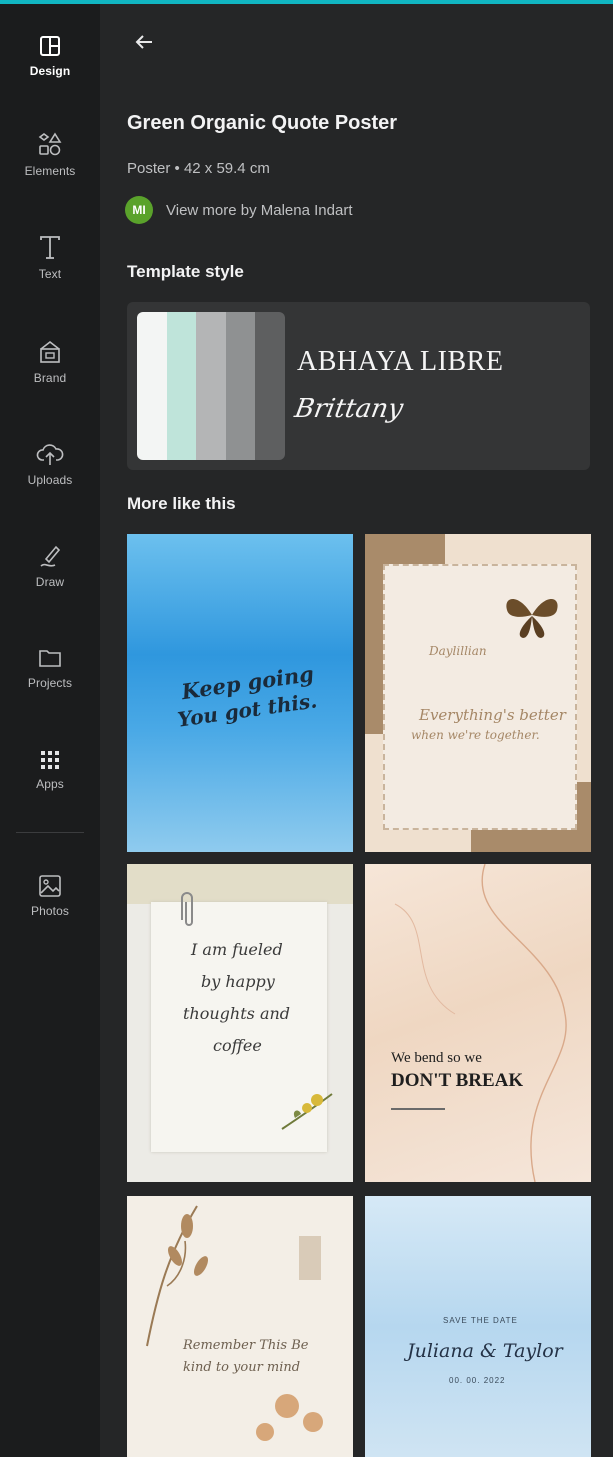 The height and width of the screenshot is (1457, 613). Describe the element at coordinates (457, 1080) in the screenshot. I see `thumbnail-text: DON'T BREAK` at that location.